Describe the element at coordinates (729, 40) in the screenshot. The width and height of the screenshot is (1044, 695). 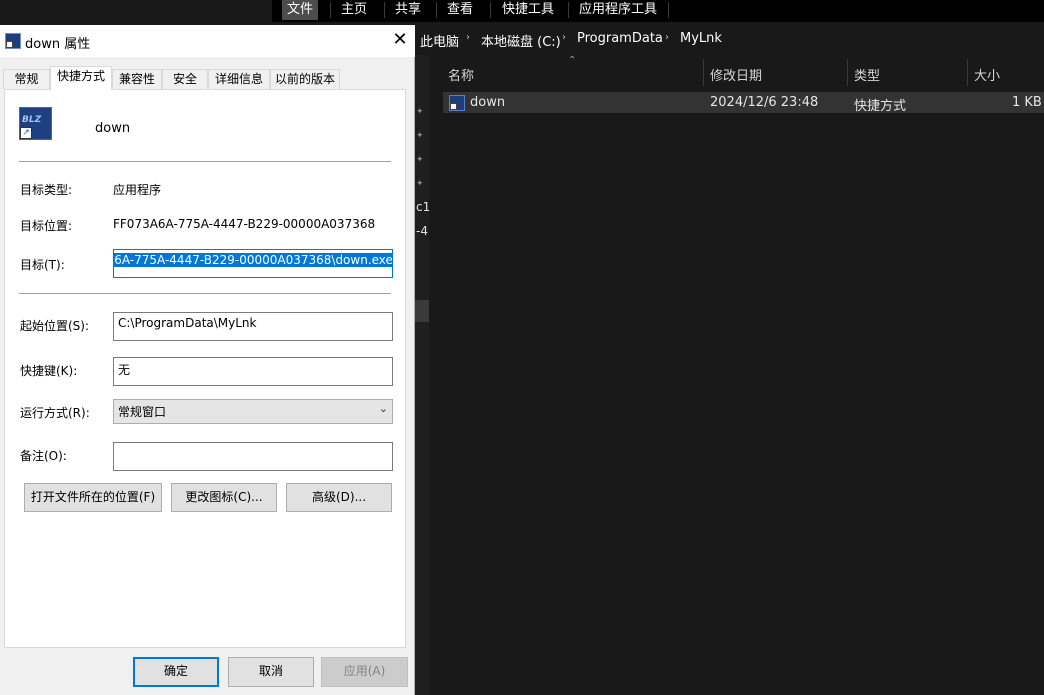
I see `address-bar: 此电脑 › 本地磁盘 (C:) › ProgramData › MyLnk` at that location.